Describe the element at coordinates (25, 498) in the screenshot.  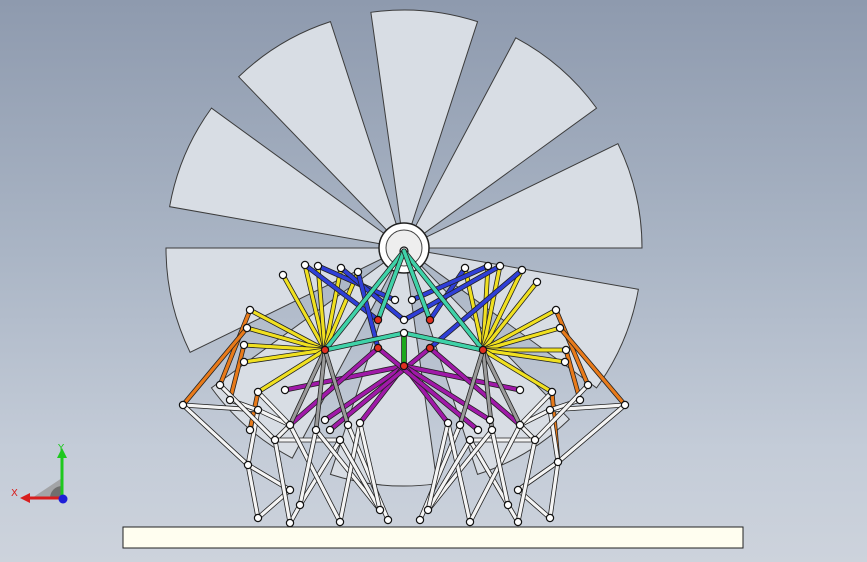
I see `x-axis-arrowhead-icon` at that location.